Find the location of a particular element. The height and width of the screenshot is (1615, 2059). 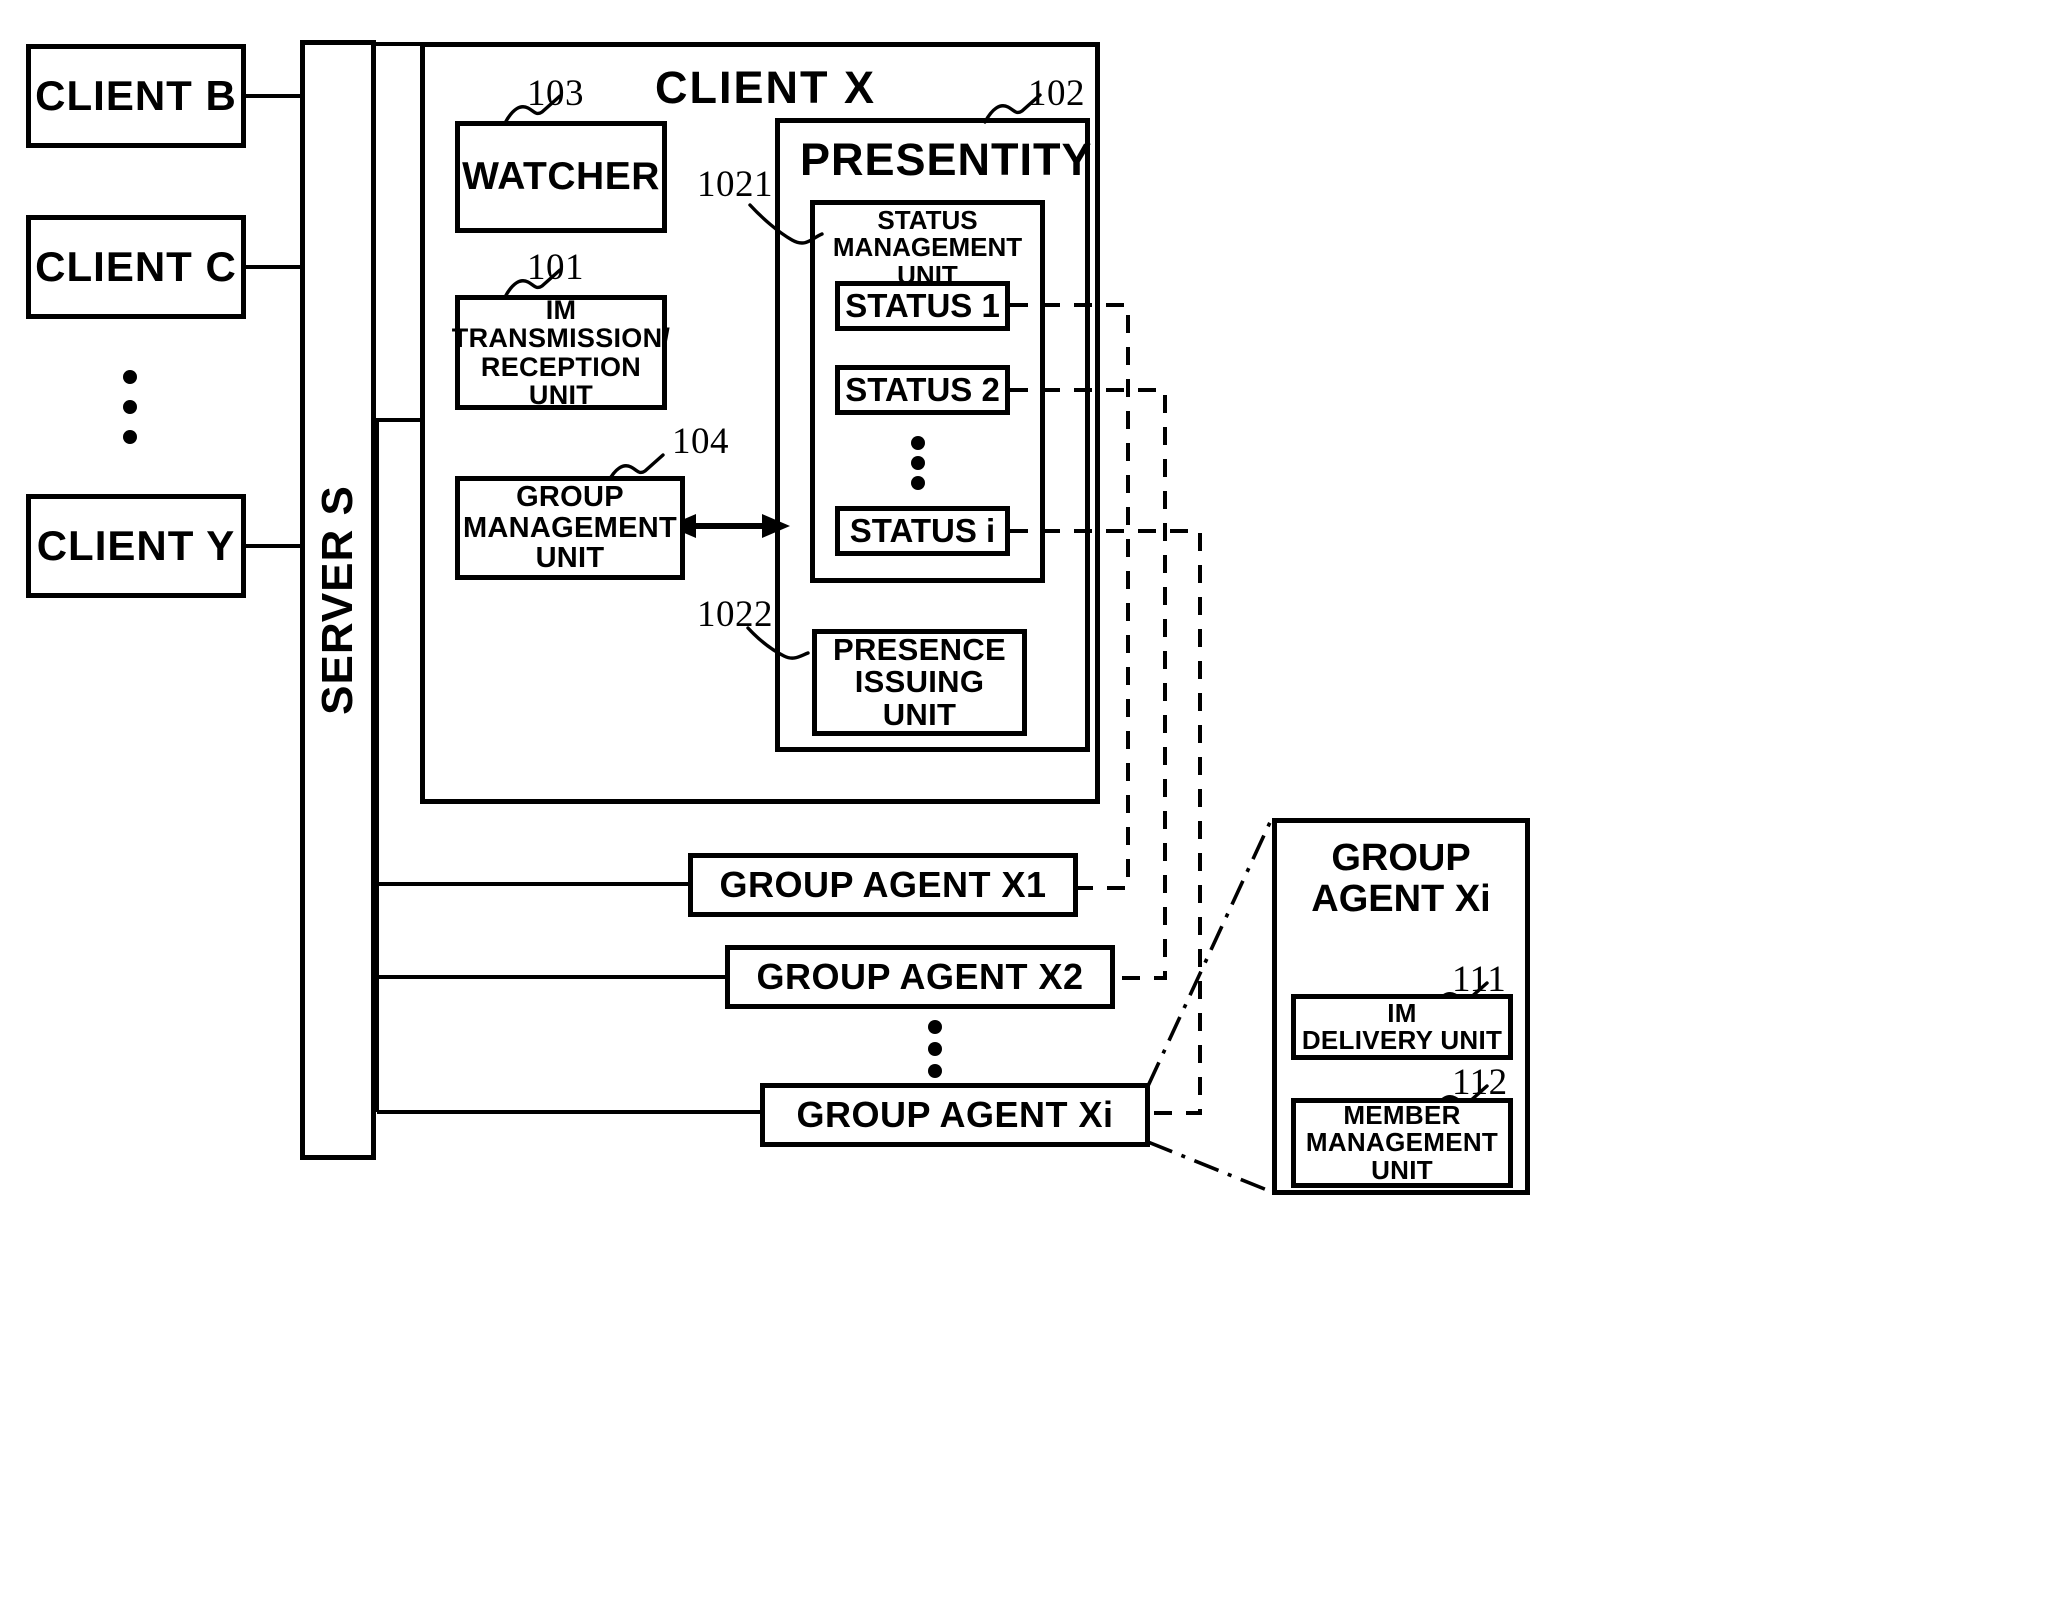

group-management-unit-label: GROUP MANAGEMENT UNIT is located at coordinates (570, 528).